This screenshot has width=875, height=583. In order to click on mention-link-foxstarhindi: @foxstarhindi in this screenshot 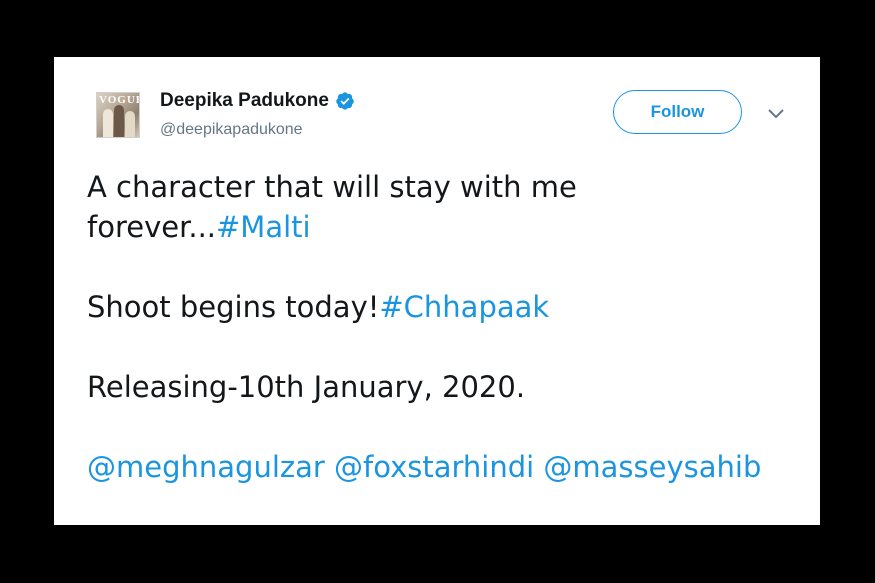, I will do `click(434, 467)`.